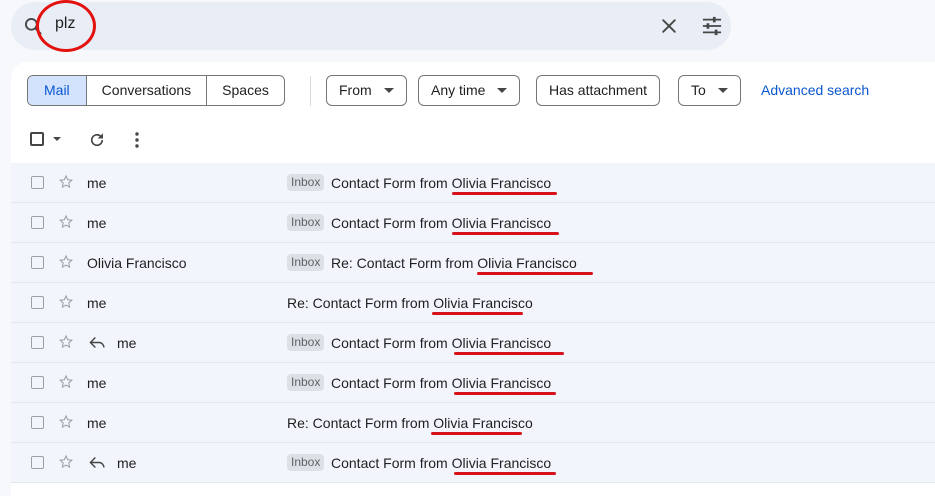  Describe the element at coordinates (698, 90) in the screenshot. I see `to-filter-label: To` at that location.